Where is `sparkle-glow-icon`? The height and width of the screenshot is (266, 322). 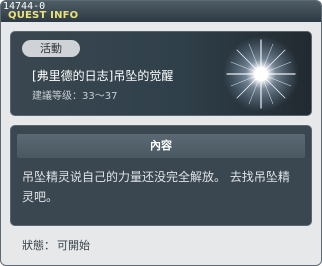 sparkle-glow-icon is located at coordinates (261, 74).